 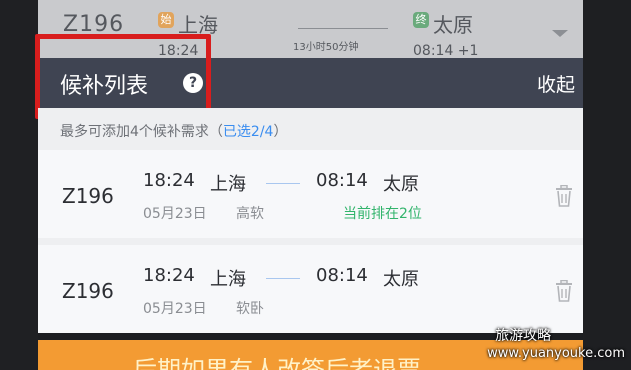 I want to click on hint-suffix: ）, so click(x=280, y=132).